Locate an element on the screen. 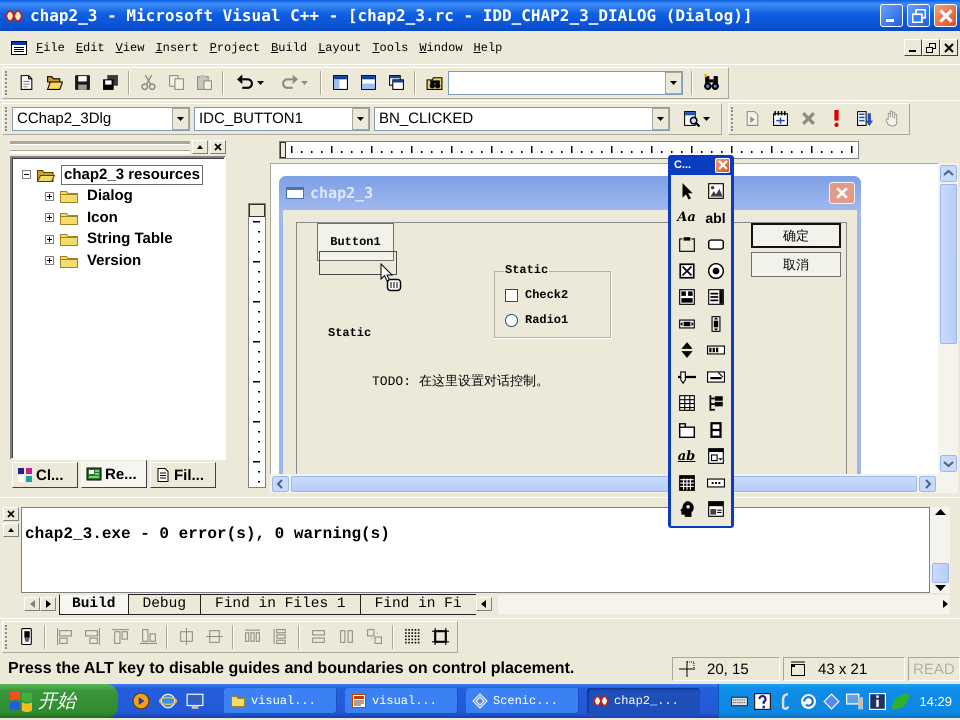 The width and height of the screenshot is (960, 720). menu-item: File is located at coordinates (50, 48).